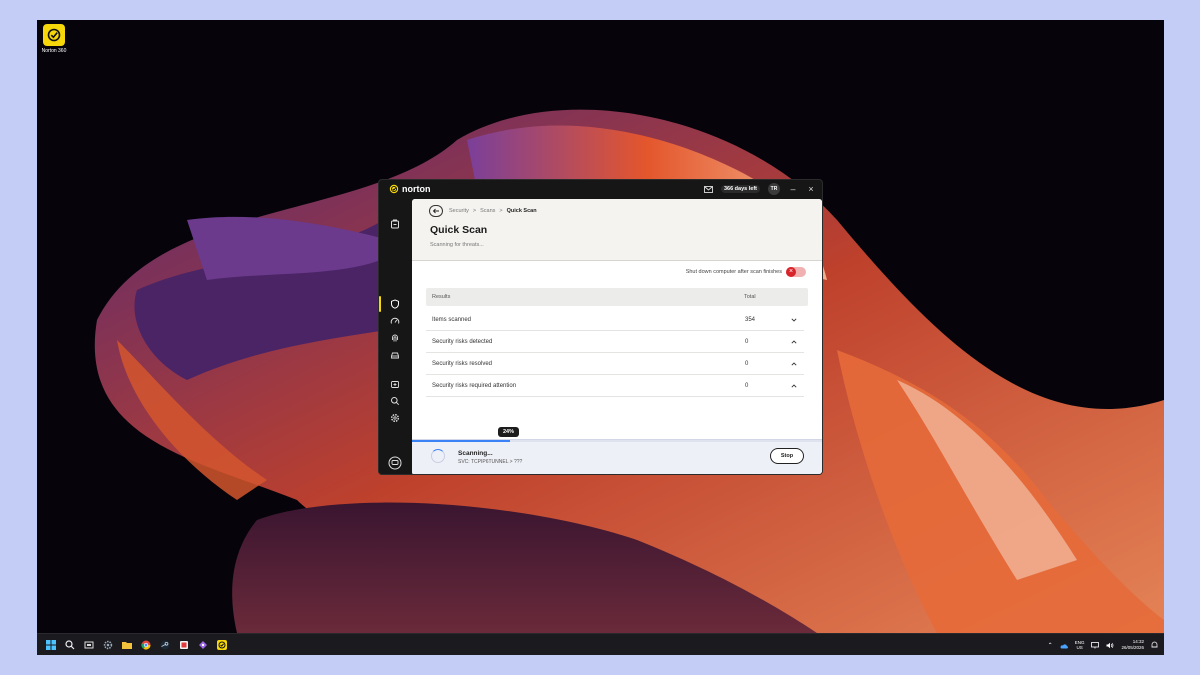 The height and width of the screenshot is (675, 1200). I want to click on chrome-icon, so click(145, 644).